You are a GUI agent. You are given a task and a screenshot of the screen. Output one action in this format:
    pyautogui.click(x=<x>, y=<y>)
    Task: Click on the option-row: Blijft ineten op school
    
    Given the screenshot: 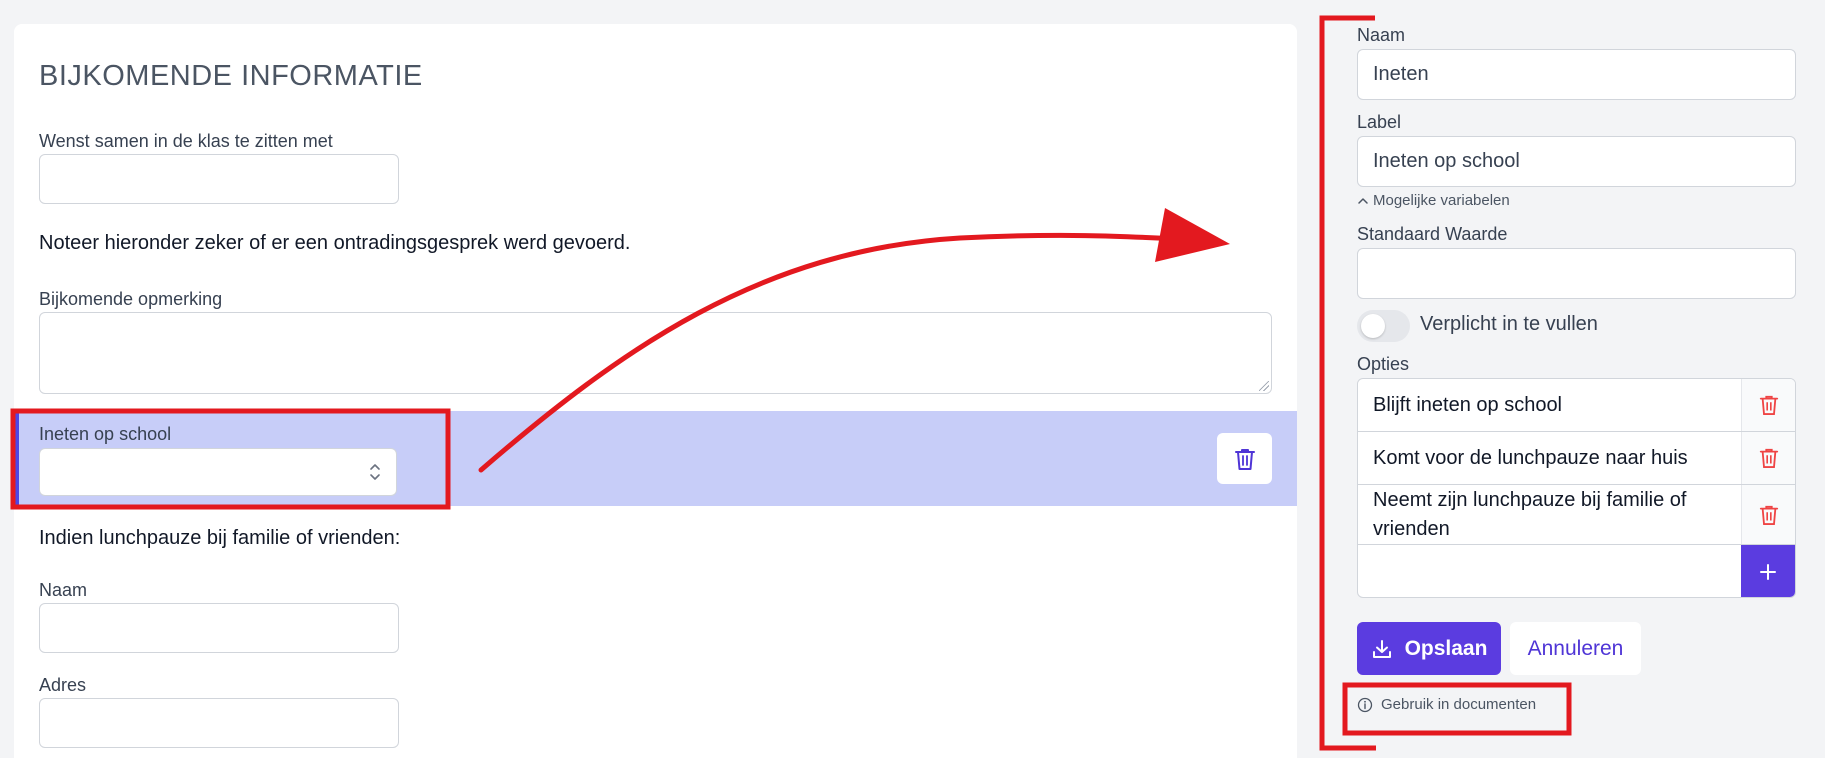 What is the action you would take?
    pyautogui.click(x=1576, y=405)
    